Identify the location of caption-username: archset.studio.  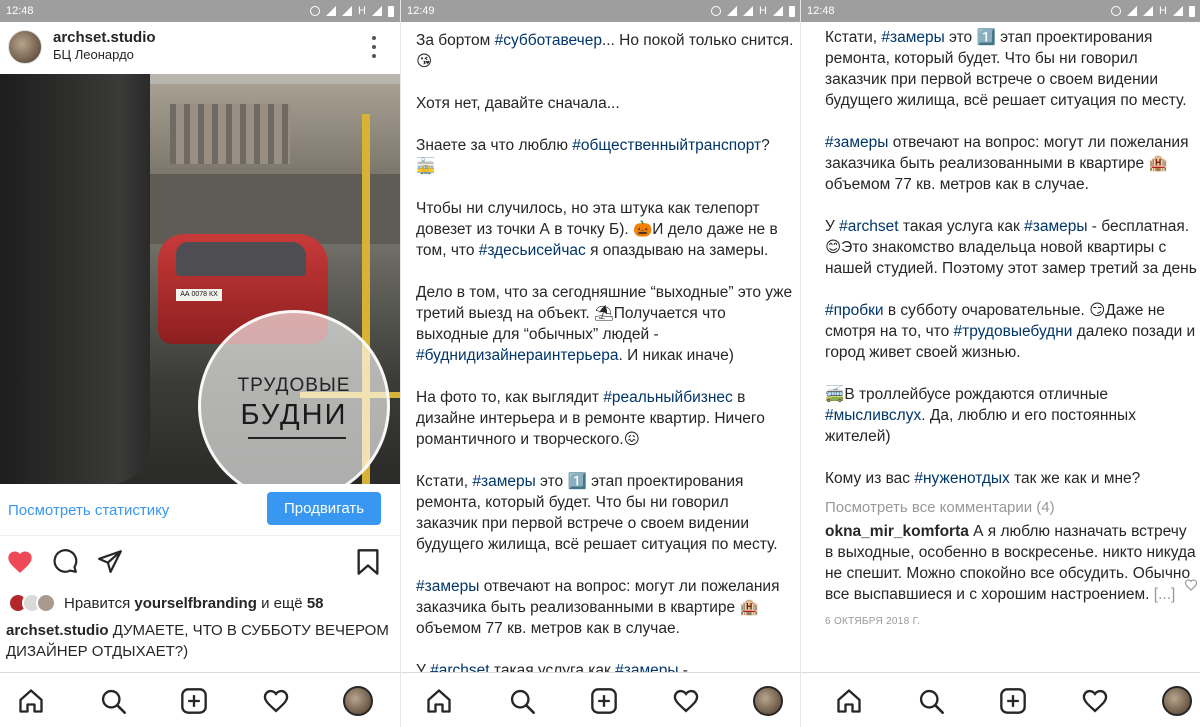
(57, 630).